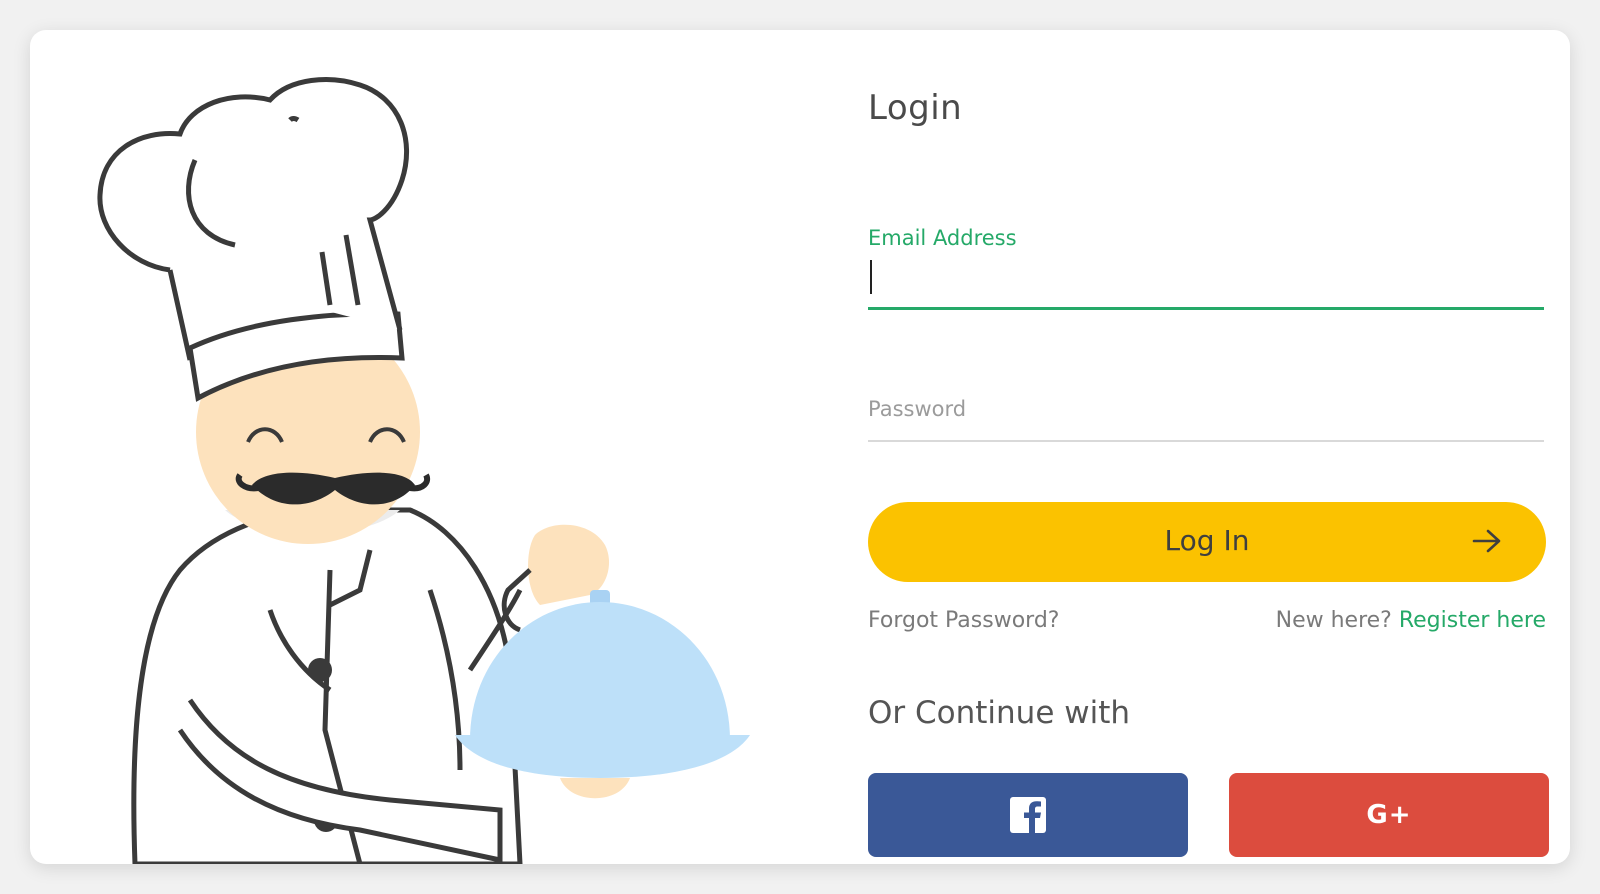 The image size is (1600, 894). I want to click on text-caret, so click(871, 277).